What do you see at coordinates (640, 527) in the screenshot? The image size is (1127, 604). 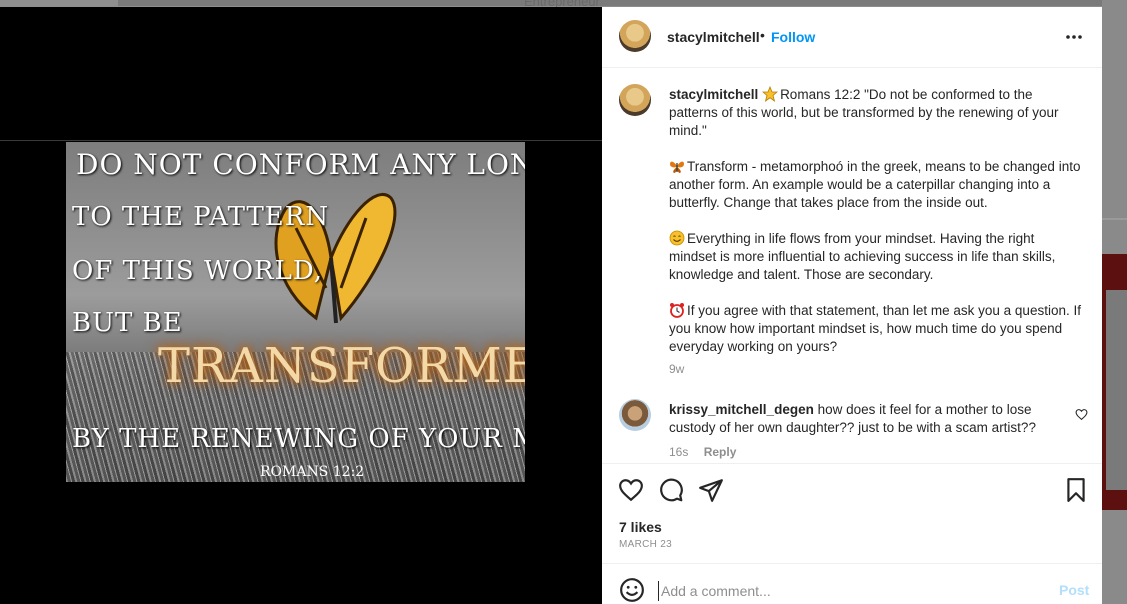 I see `likes-count: 7 likes` at bounding box center [640, 527].